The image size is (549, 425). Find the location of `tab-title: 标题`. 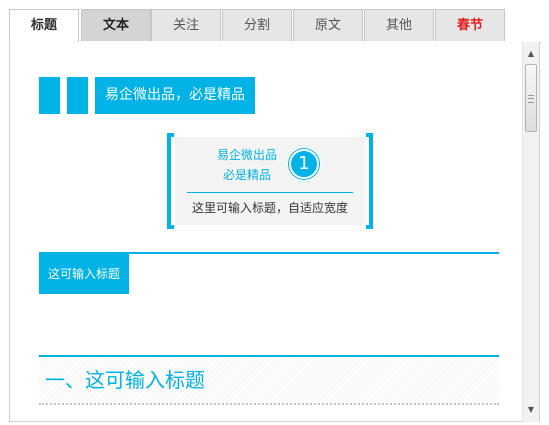

tab-title: 标题 is located at coordinates (44, 26).